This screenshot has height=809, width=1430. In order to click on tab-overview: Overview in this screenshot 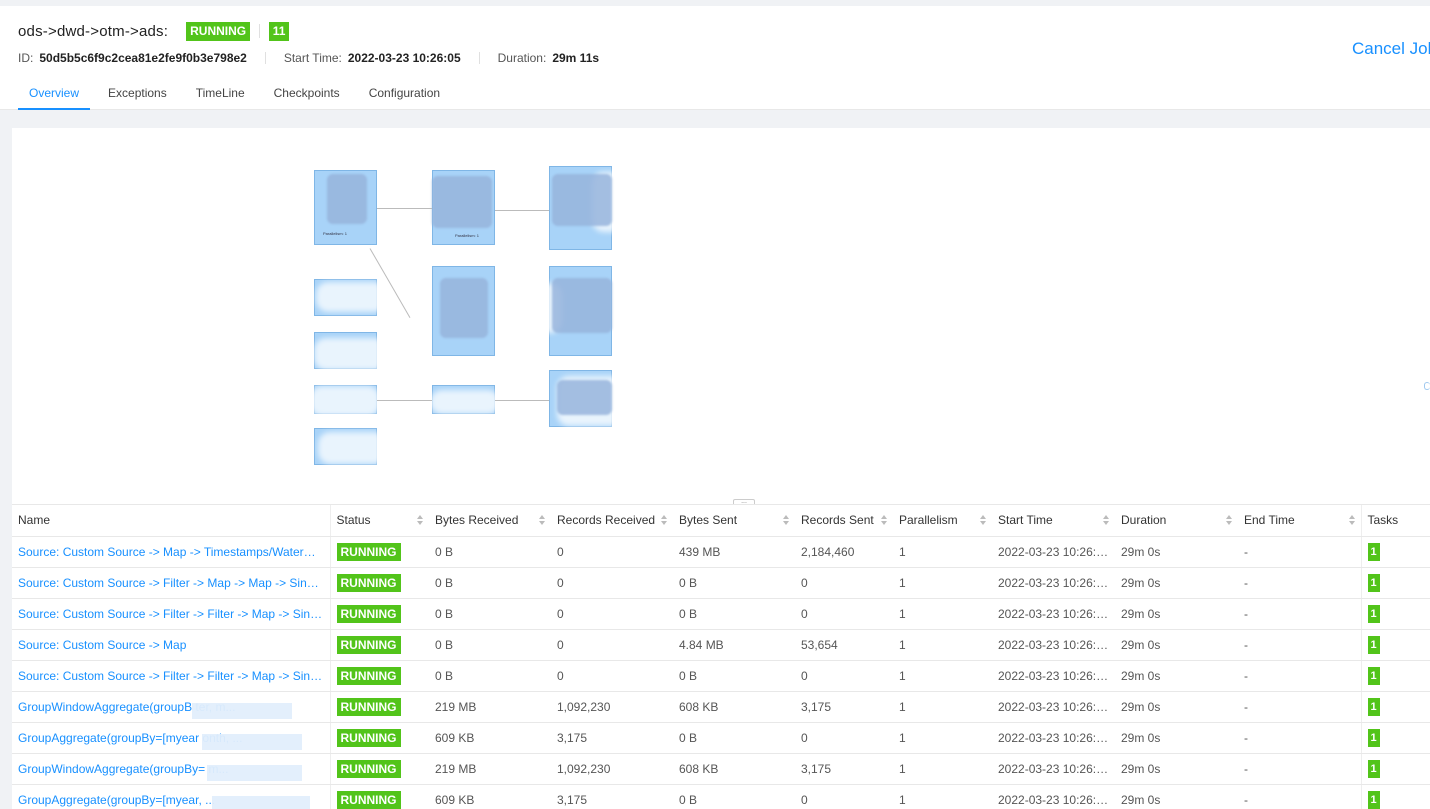, I will do `click(54, 98)`.